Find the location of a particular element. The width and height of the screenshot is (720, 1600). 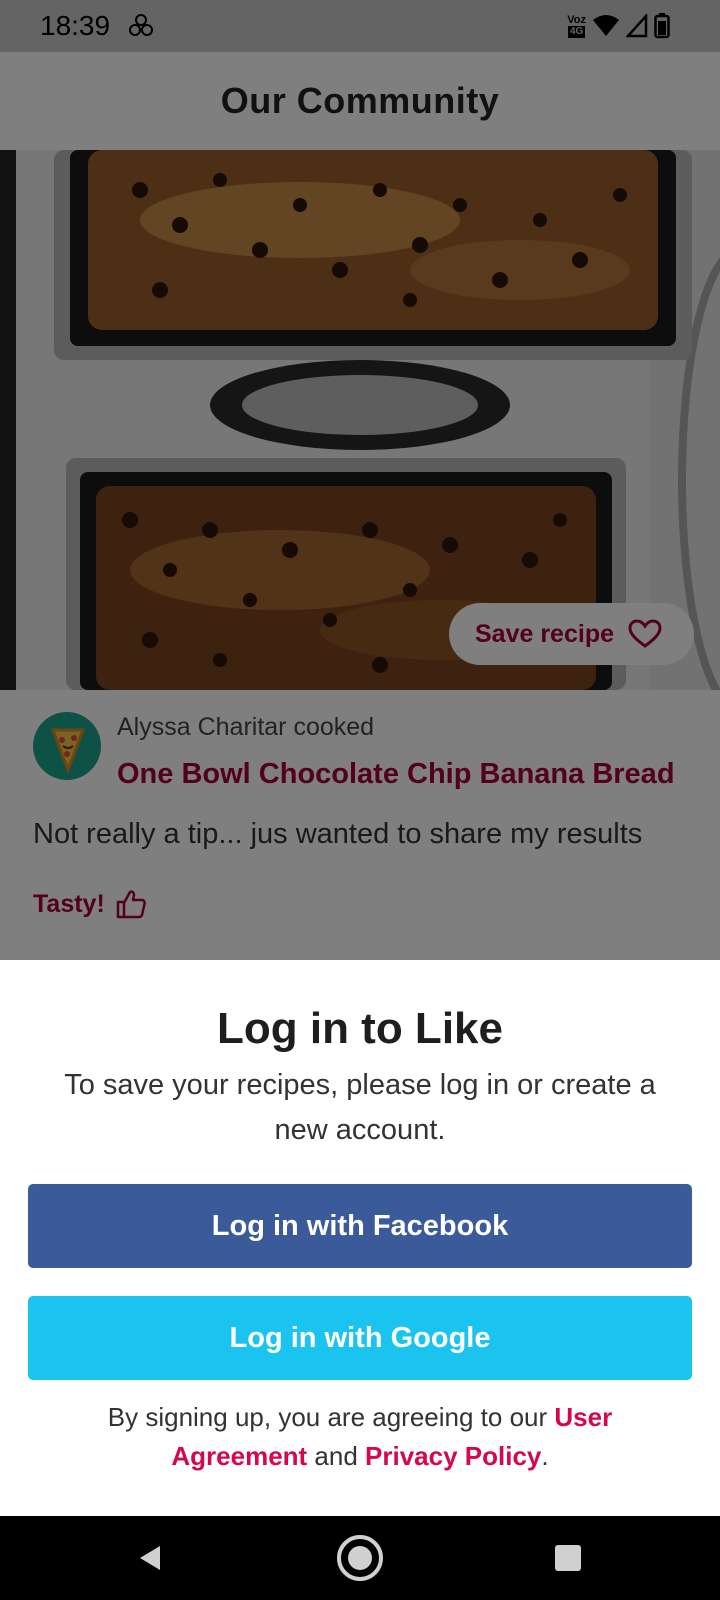

google-login-button: Log in with Google is located at coordinates (360, 1338).